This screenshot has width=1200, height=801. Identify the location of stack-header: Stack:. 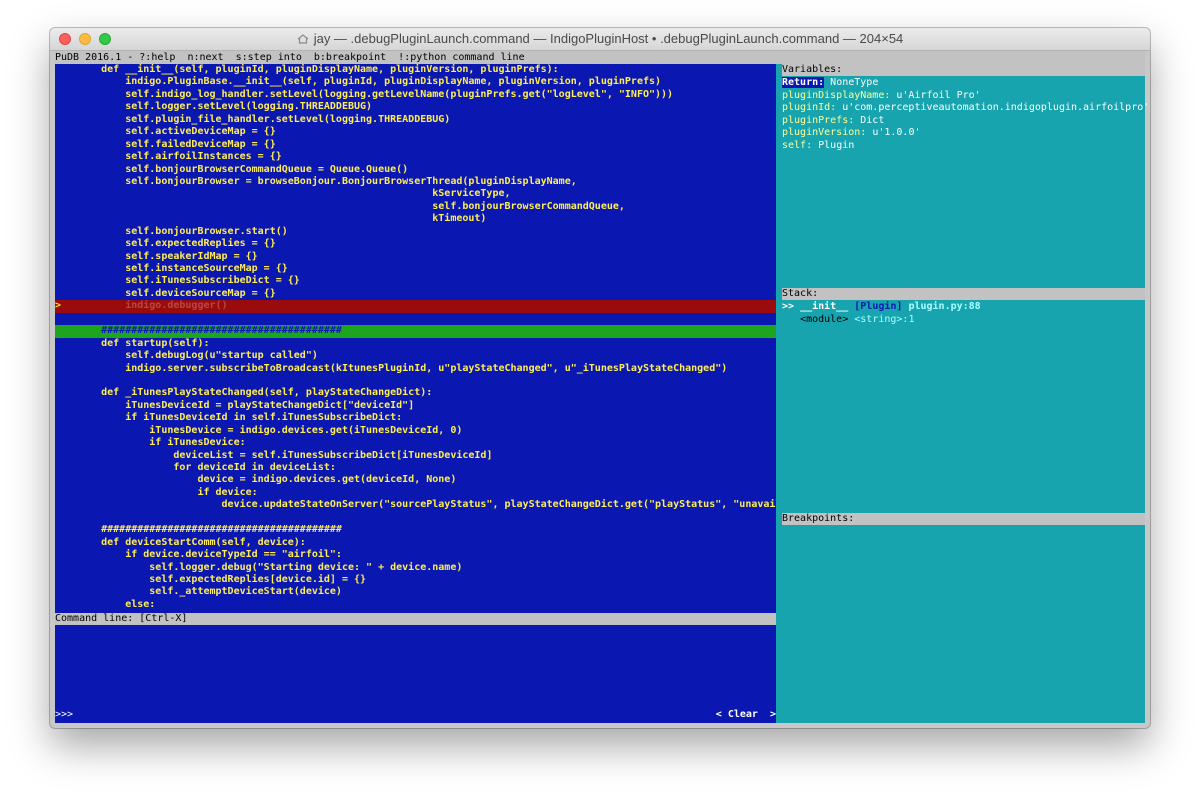
(963, 294).